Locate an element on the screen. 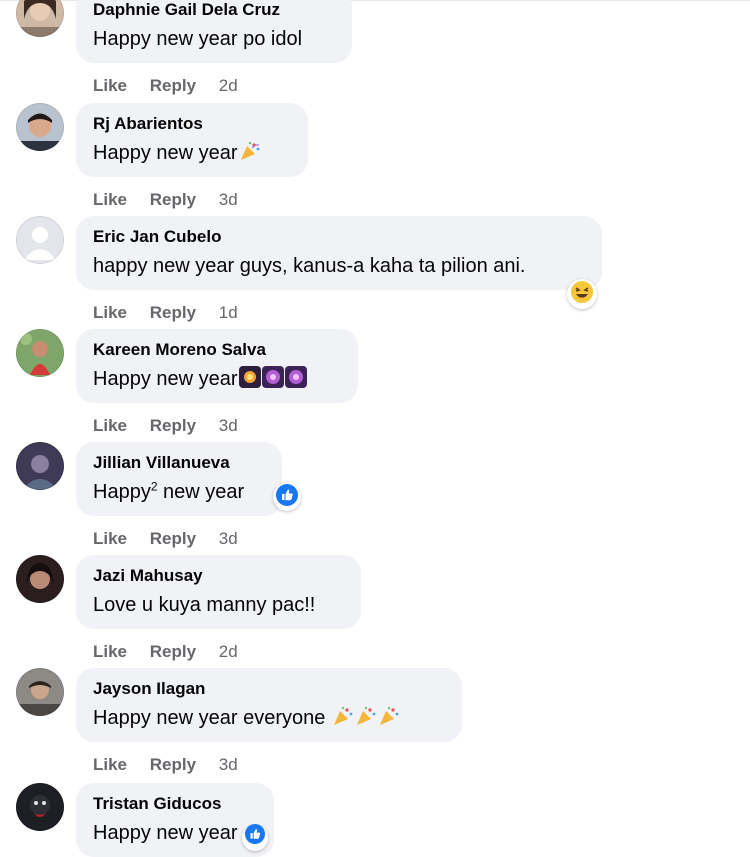  comment-text: Happy new year po idol is located at coordinates (198, 39).